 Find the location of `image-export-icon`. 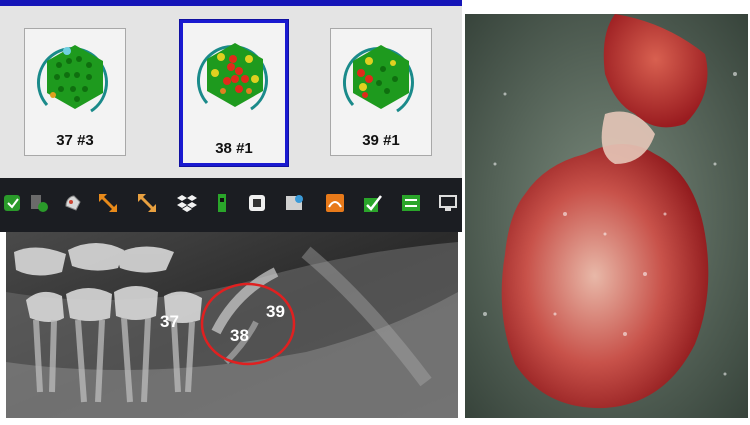

image-export-icon is located at coordinates (335, 203).